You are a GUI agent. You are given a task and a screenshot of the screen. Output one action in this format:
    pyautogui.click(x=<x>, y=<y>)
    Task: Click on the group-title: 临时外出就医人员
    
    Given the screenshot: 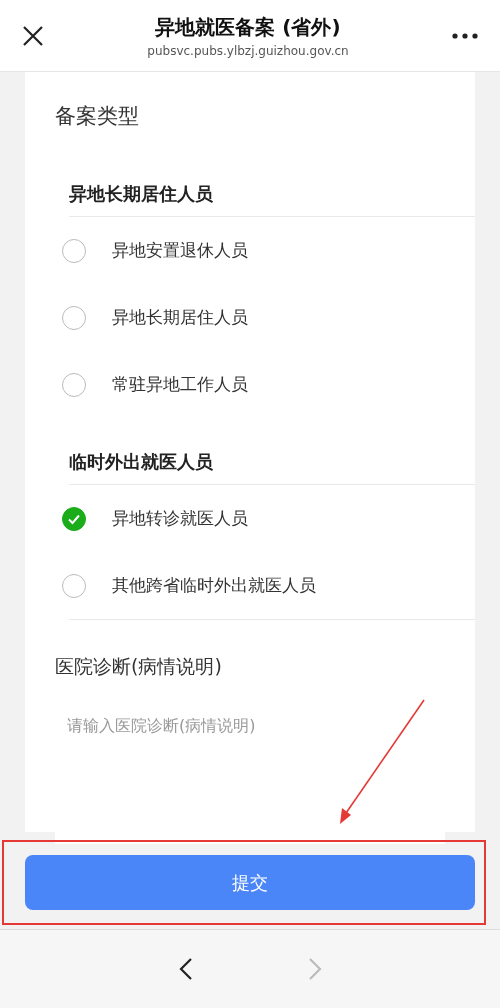 What is the action you would take?
    pyautogui.click(x=141, y=462)
    